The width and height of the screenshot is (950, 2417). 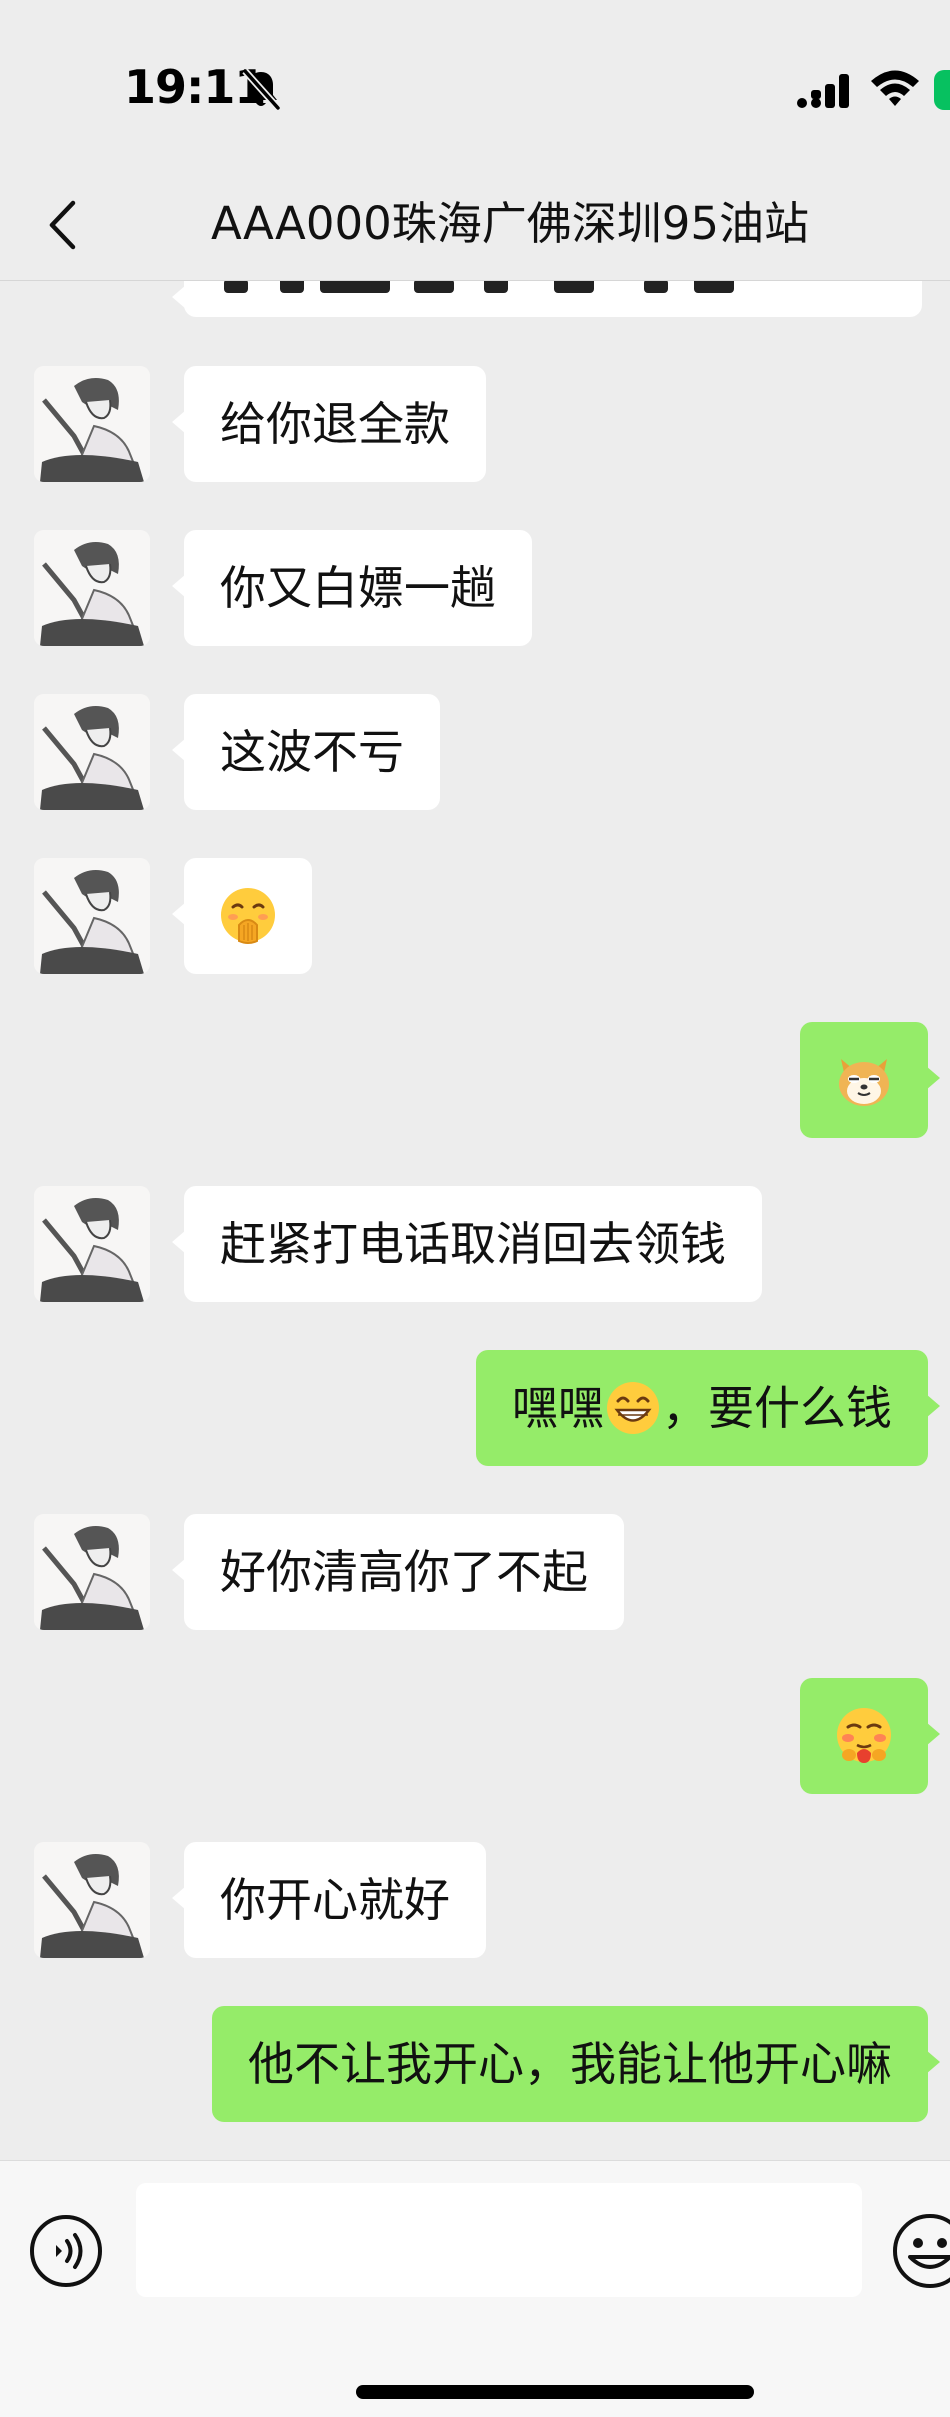 I want to click on signal-icon, so click(x=823, y=91).